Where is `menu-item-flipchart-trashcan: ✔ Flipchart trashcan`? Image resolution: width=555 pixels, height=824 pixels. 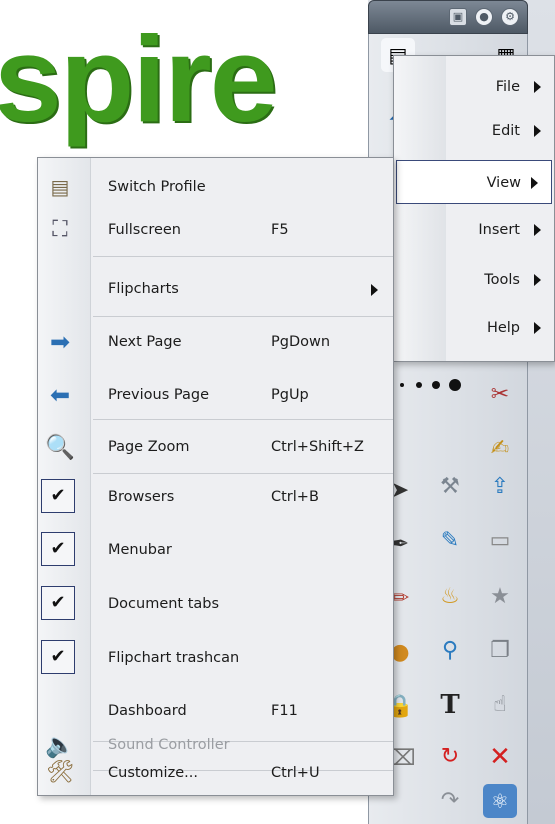 menu-item-flipchart-trashcan: ✔ Flipchart trashcan is located at coordinates (215, 658).